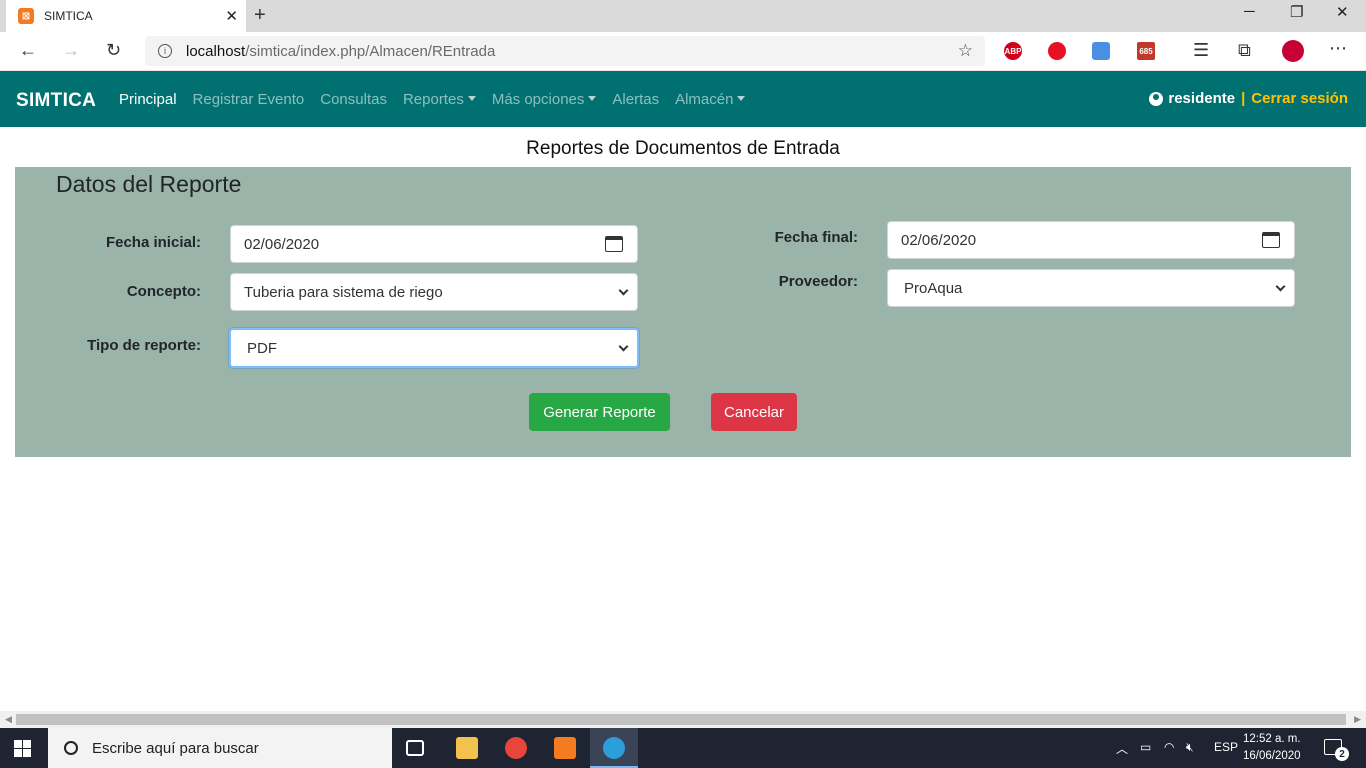  Describe the element at coordinates (754, 412) in the screenshot. I see `cancel-button: Cancelar` at that location.